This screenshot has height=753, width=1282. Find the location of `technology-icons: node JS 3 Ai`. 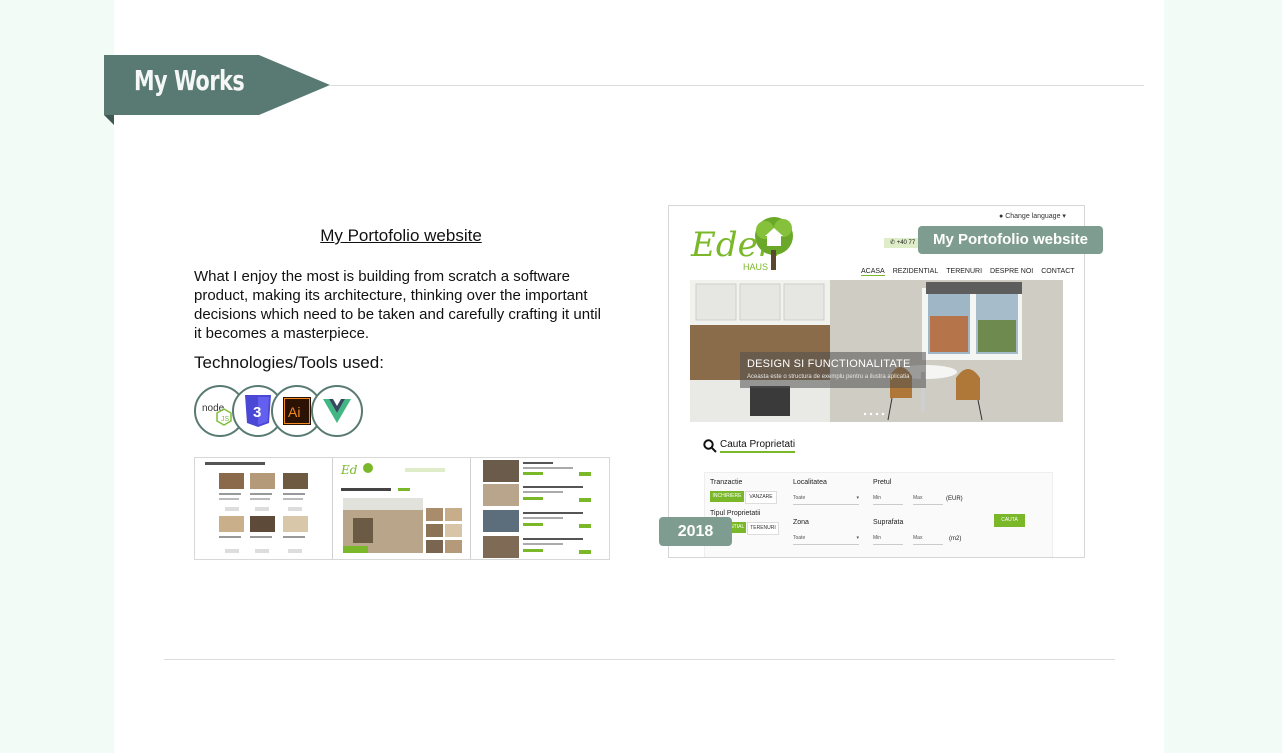

technology-icons: node JS 3 Ai is located at coordinates (284, 411).